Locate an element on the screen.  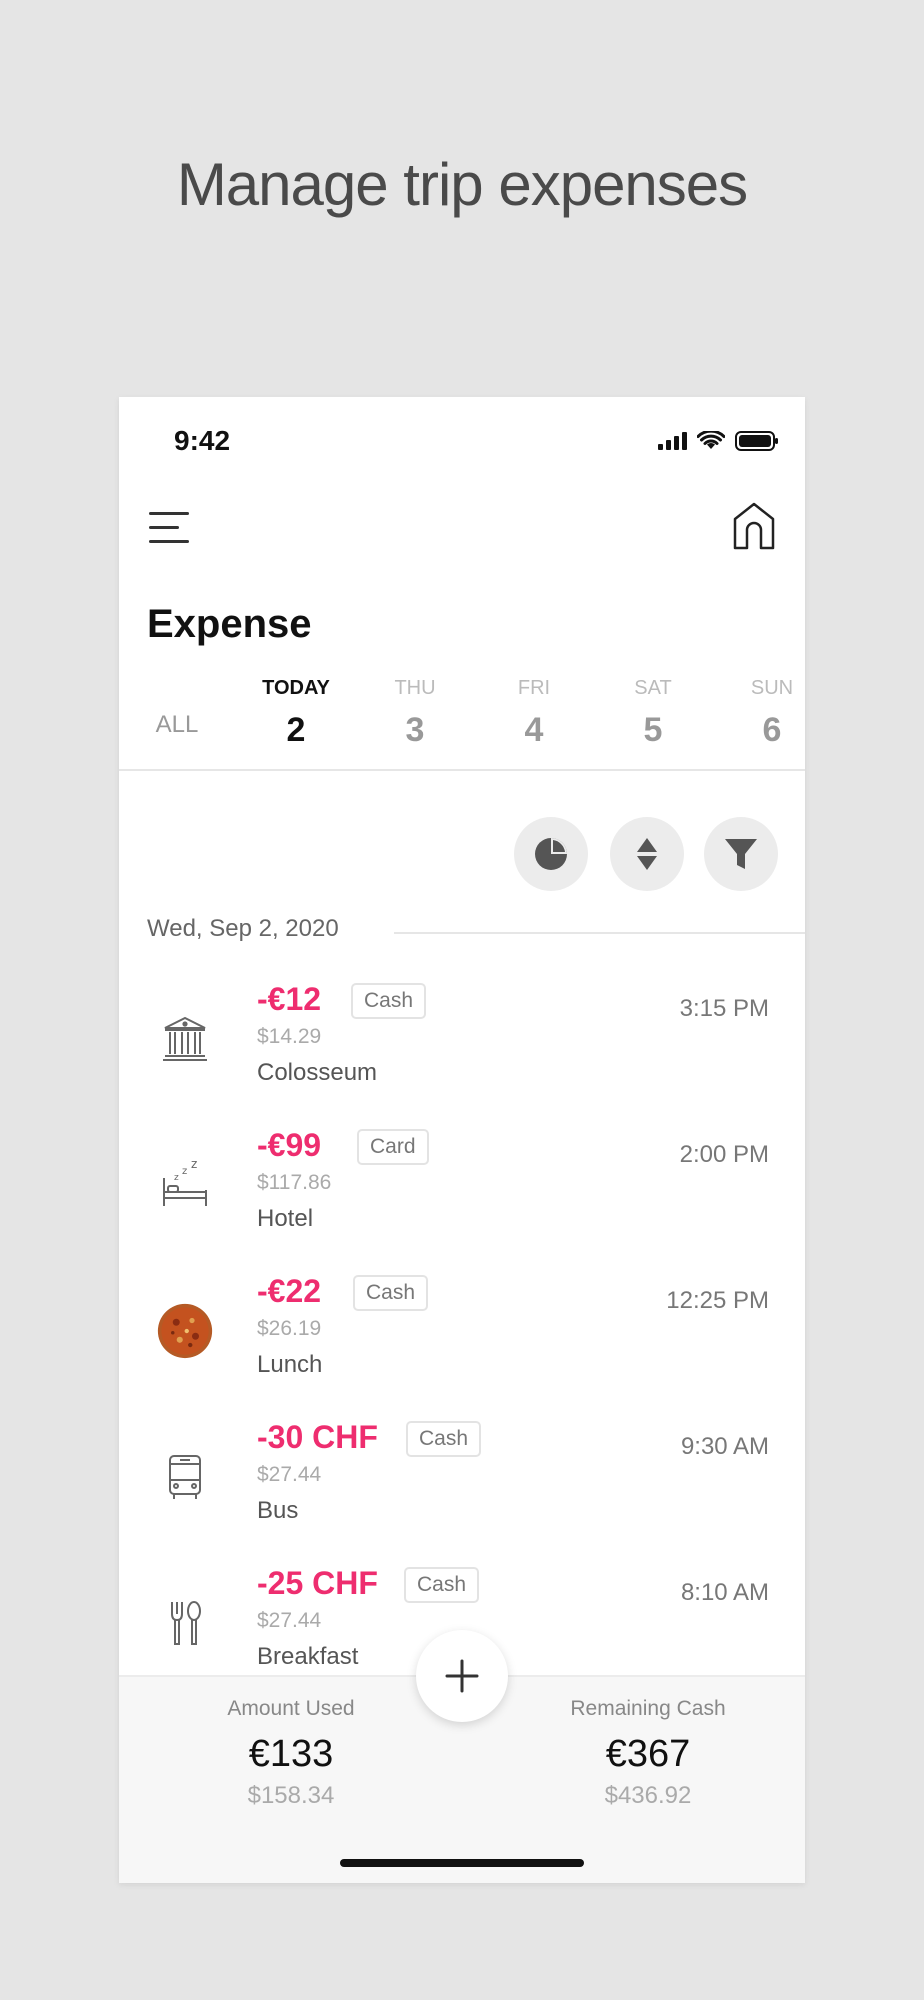
home-button is located at coordinates (754, 526).